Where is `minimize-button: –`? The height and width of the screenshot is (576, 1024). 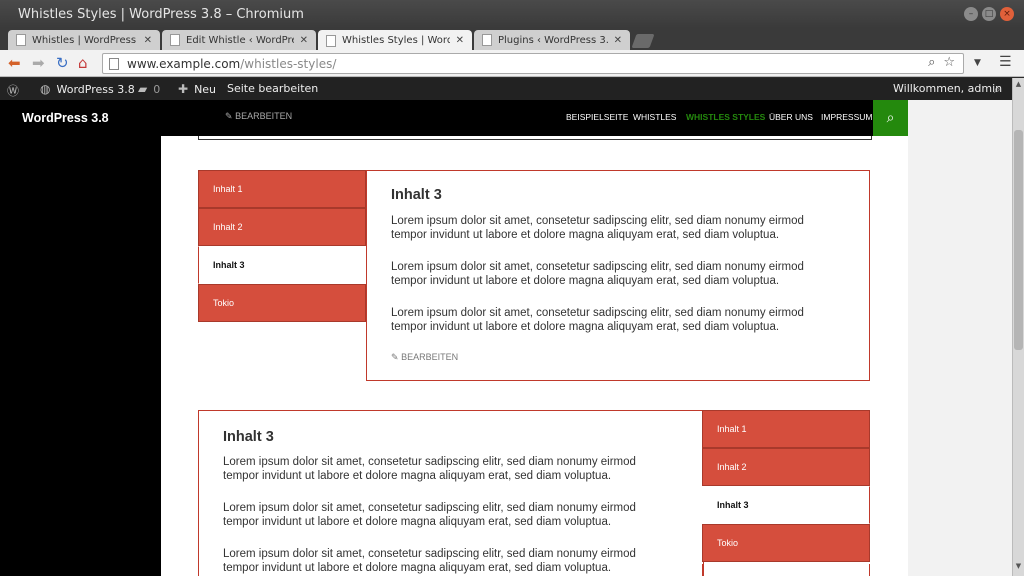
minimize-button: – is located at coordinates (971, 14).